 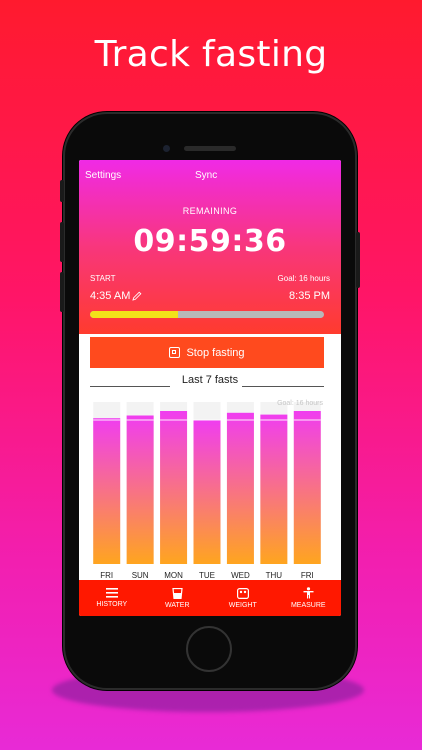 I want to click on chart-day-label: TUE, so click(x=207, y=575).